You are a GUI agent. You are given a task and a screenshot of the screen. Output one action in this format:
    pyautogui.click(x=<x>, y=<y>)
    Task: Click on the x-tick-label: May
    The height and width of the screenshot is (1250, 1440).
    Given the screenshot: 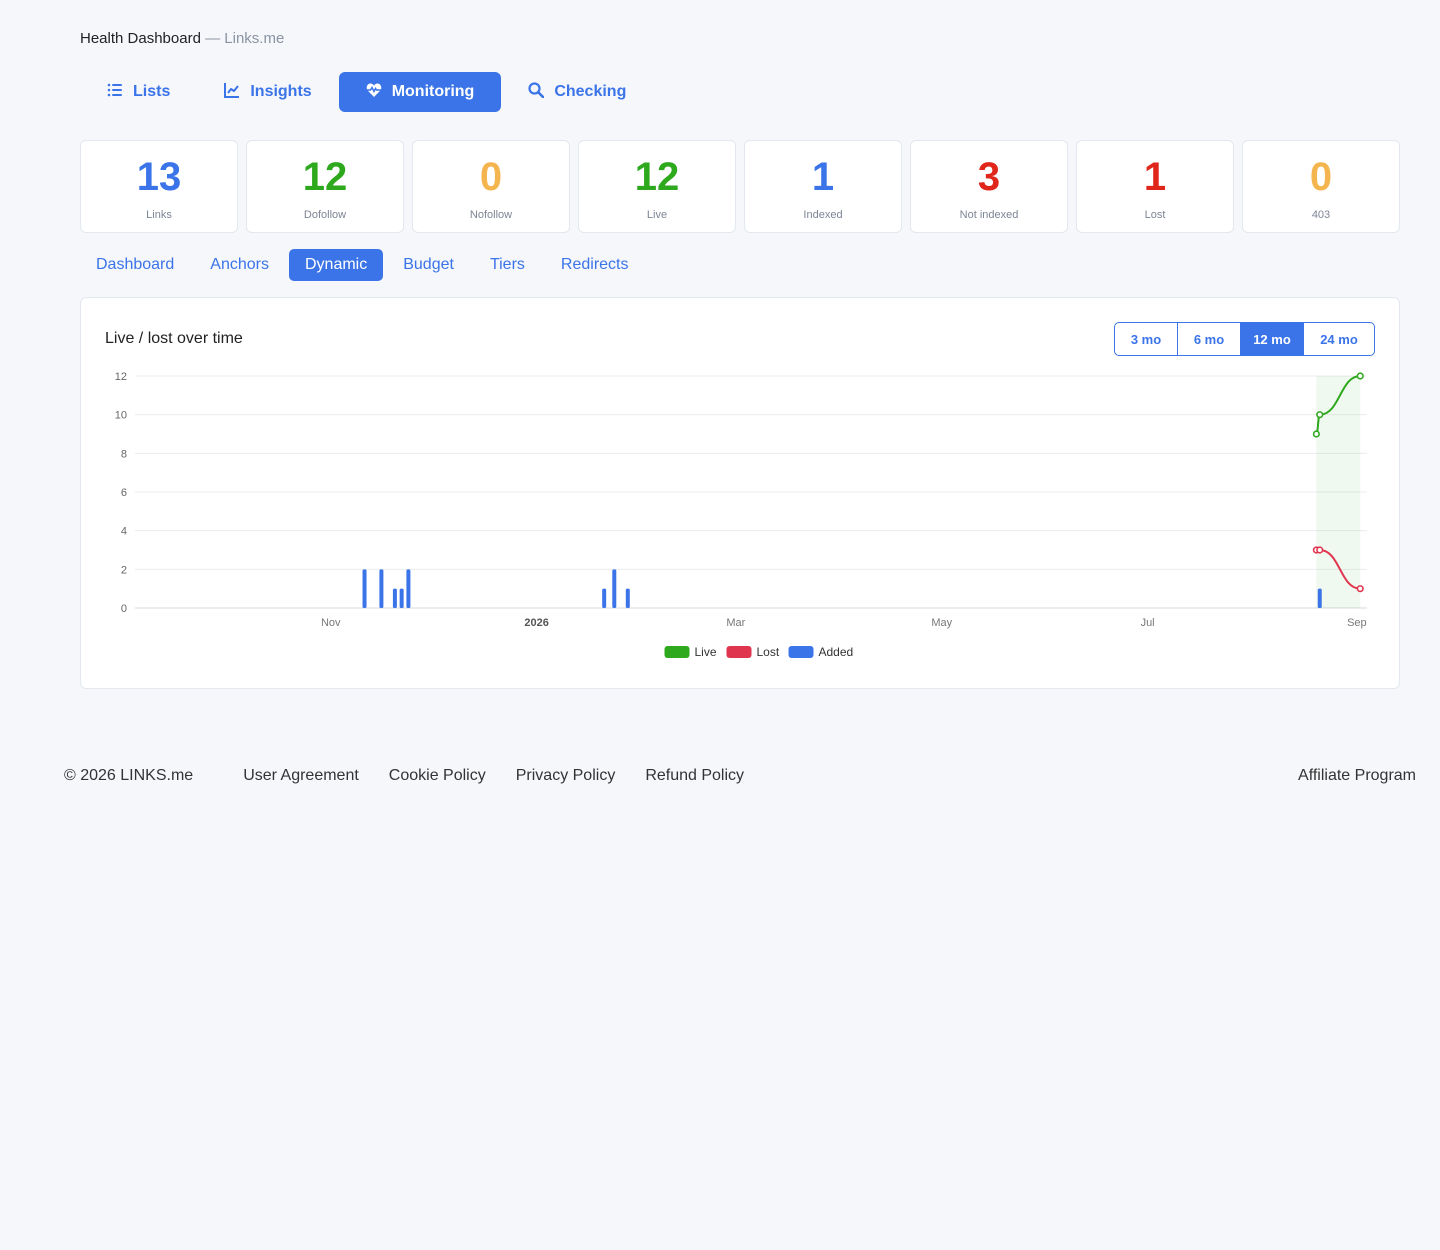 What is the action you would take?
    pyautogui.click(x=941, y=623)
    